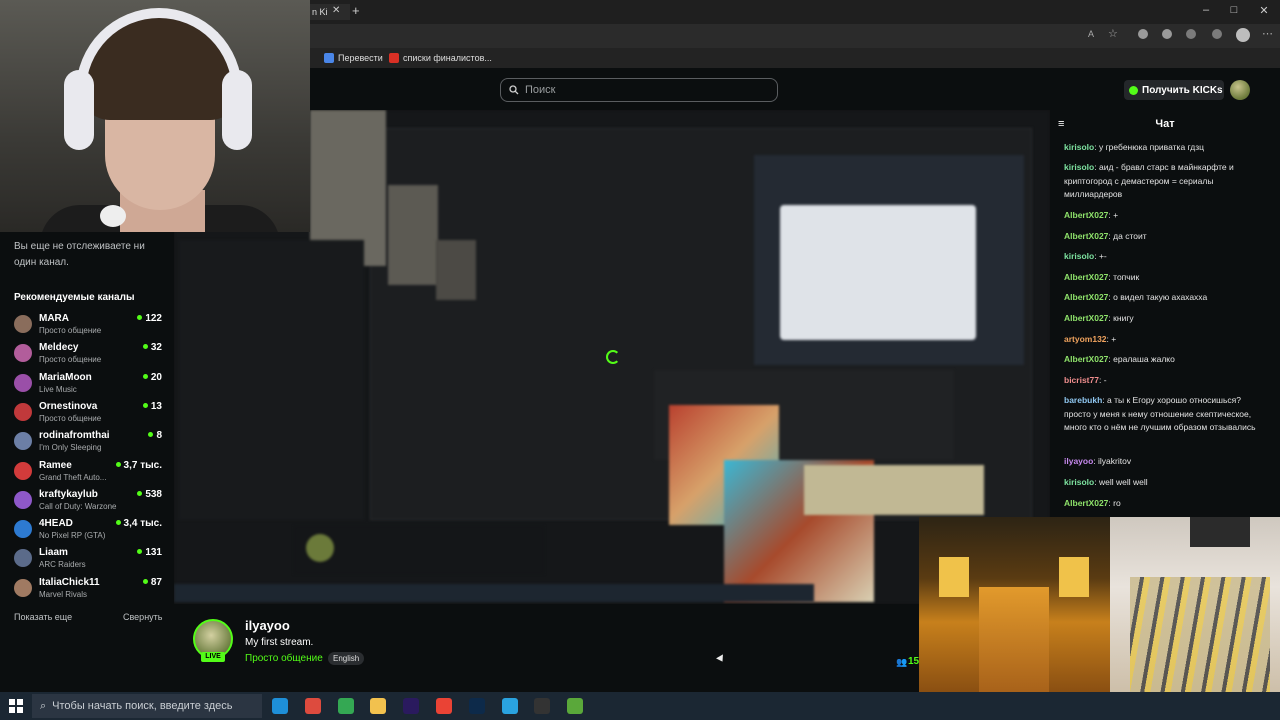  Describe the element at coordinates (149, 494) in the screenshot. I see `channel-viewers: 538` at that location.